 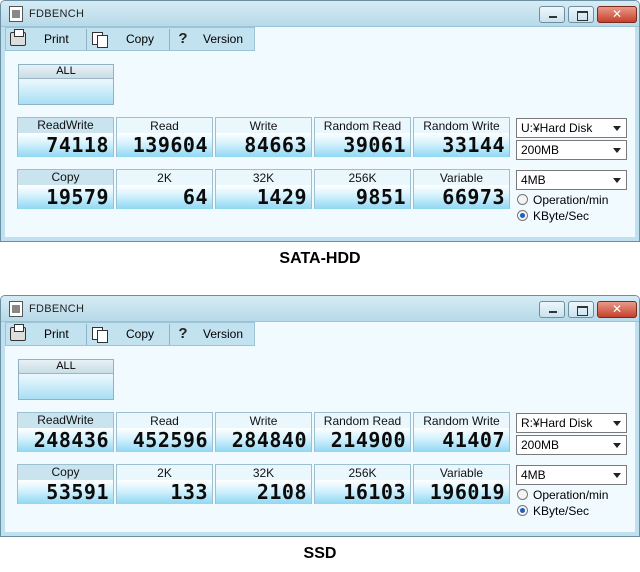 What do you see at coordinates (164, 145) in the screenshot?
I see `result-value: 139604` at bounding box center [164, 145].